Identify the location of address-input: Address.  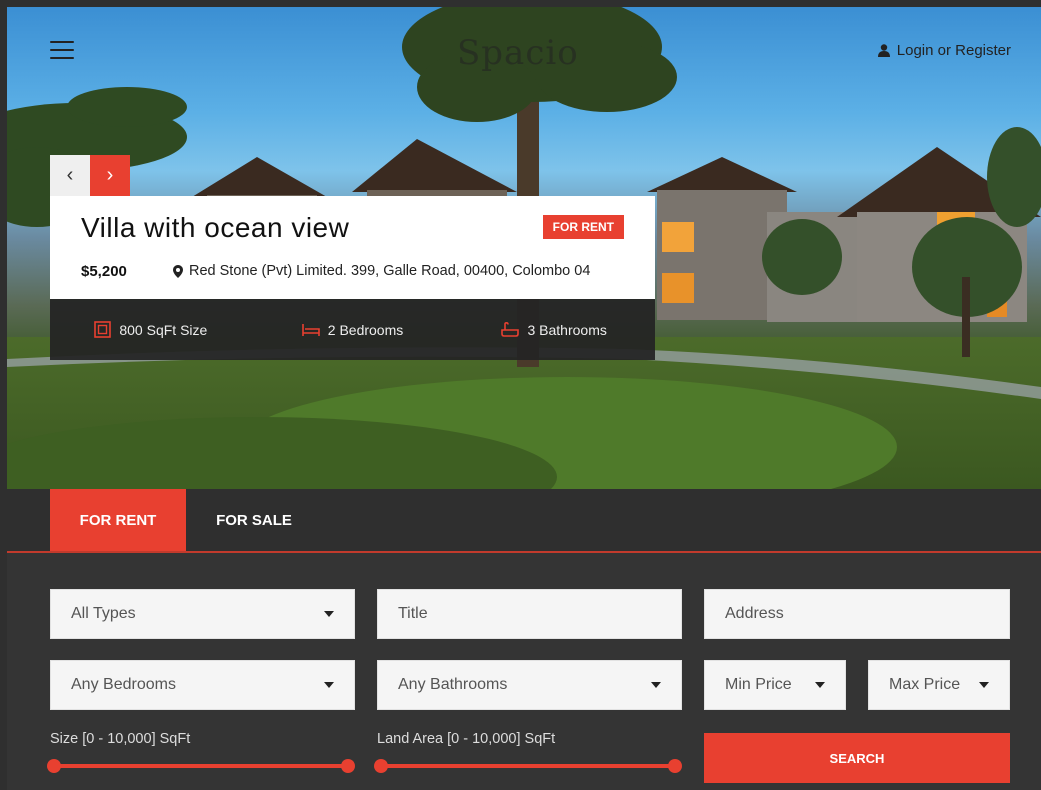
(857, 614).